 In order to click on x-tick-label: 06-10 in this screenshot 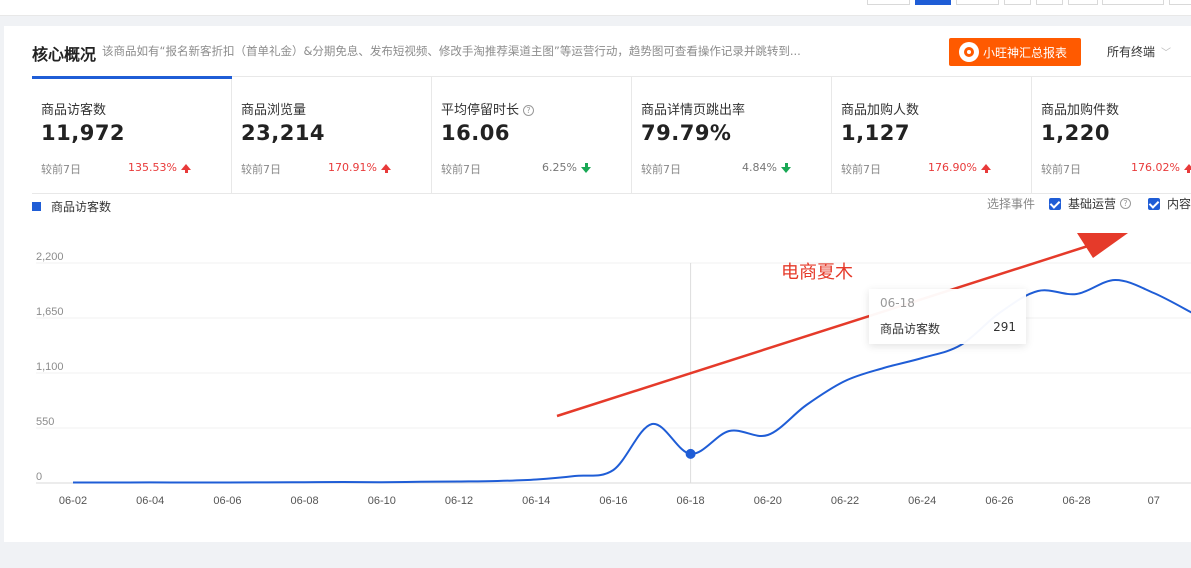, I will do `click(382, 501)`.